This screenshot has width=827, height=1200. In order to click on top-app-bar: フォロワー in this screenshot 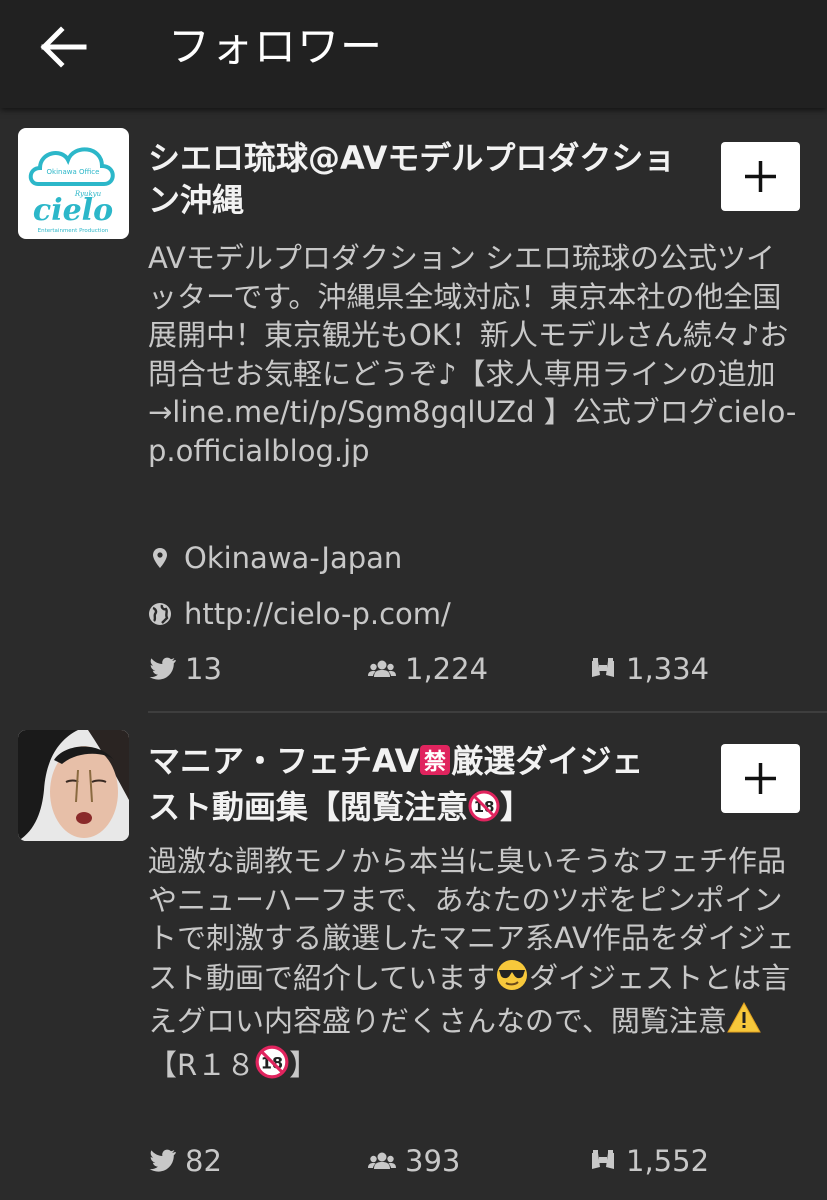, I will do `click(413, 54)`.